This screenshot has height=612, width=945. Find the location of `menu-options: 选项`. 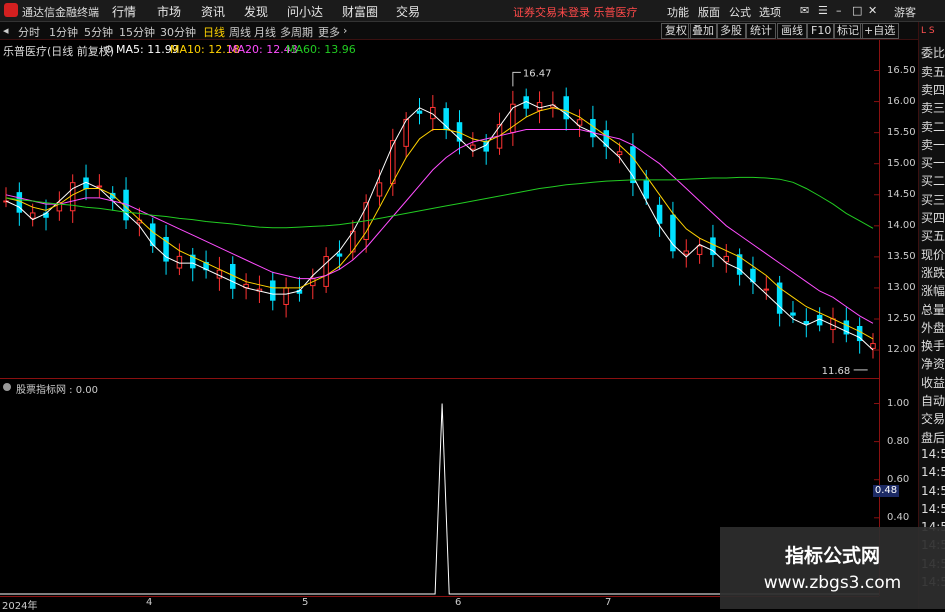

menu-options: 选项 is located at coordinates (770, 12).